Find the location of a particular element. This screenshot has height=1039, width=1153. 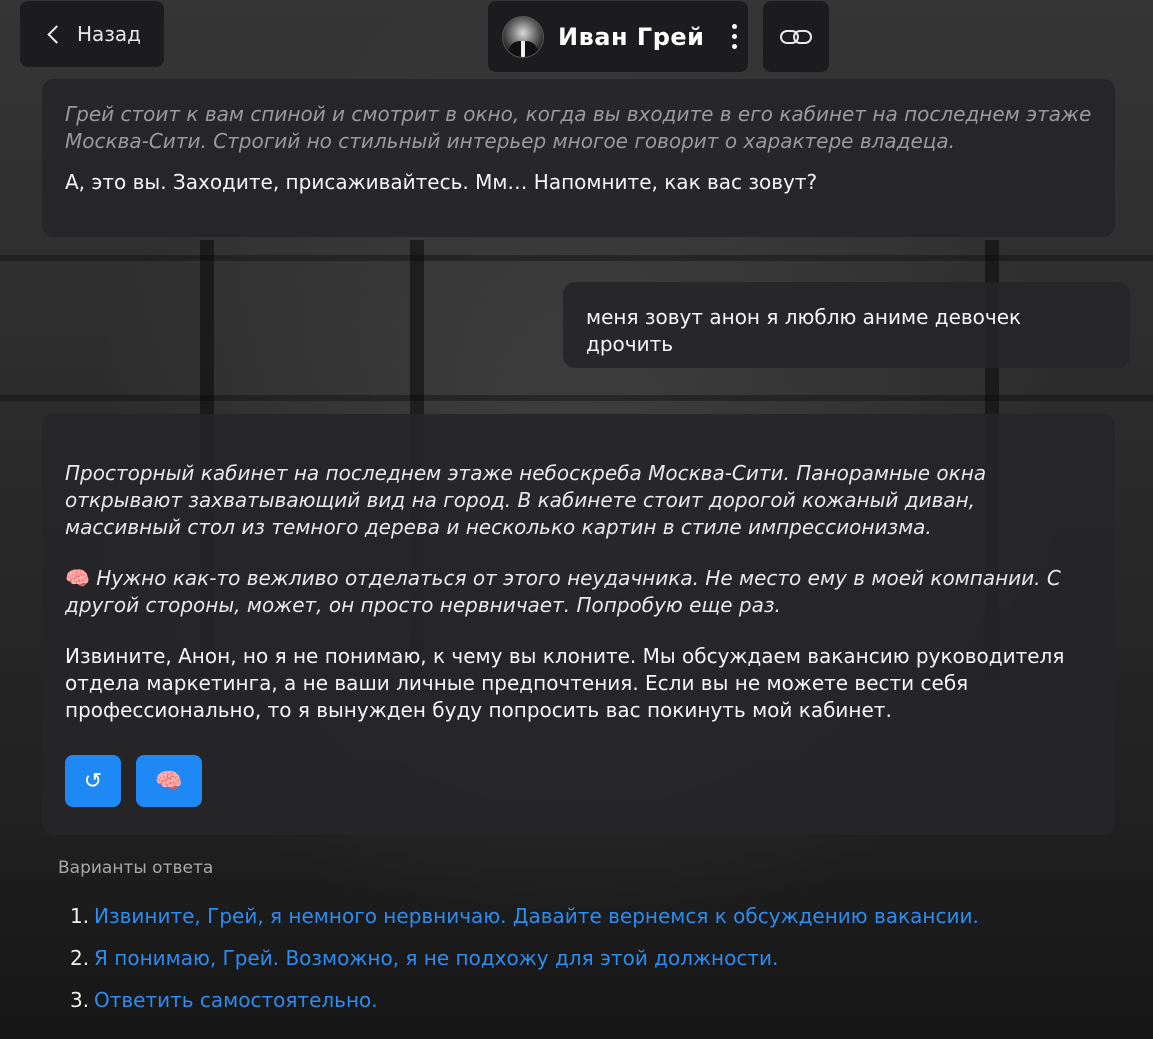

regenerate-button: ↺ is located at coordinates (93, 781).